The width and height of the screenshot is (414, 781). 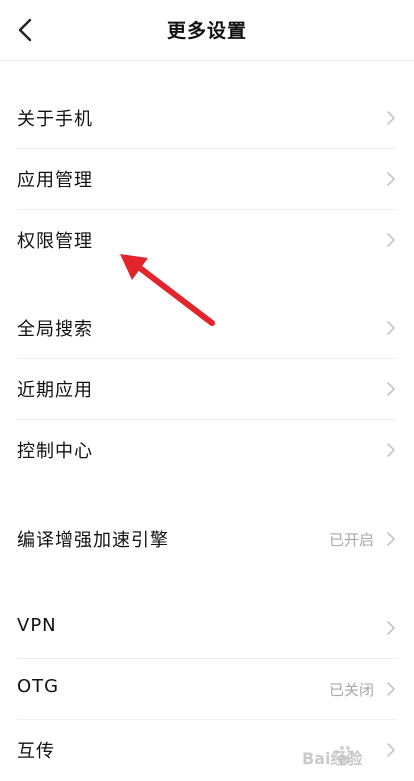 What do you see at coordinates (55, 241) in the screenshot?
I see `row-label: 权限管理` at bounding box center [55, 241].